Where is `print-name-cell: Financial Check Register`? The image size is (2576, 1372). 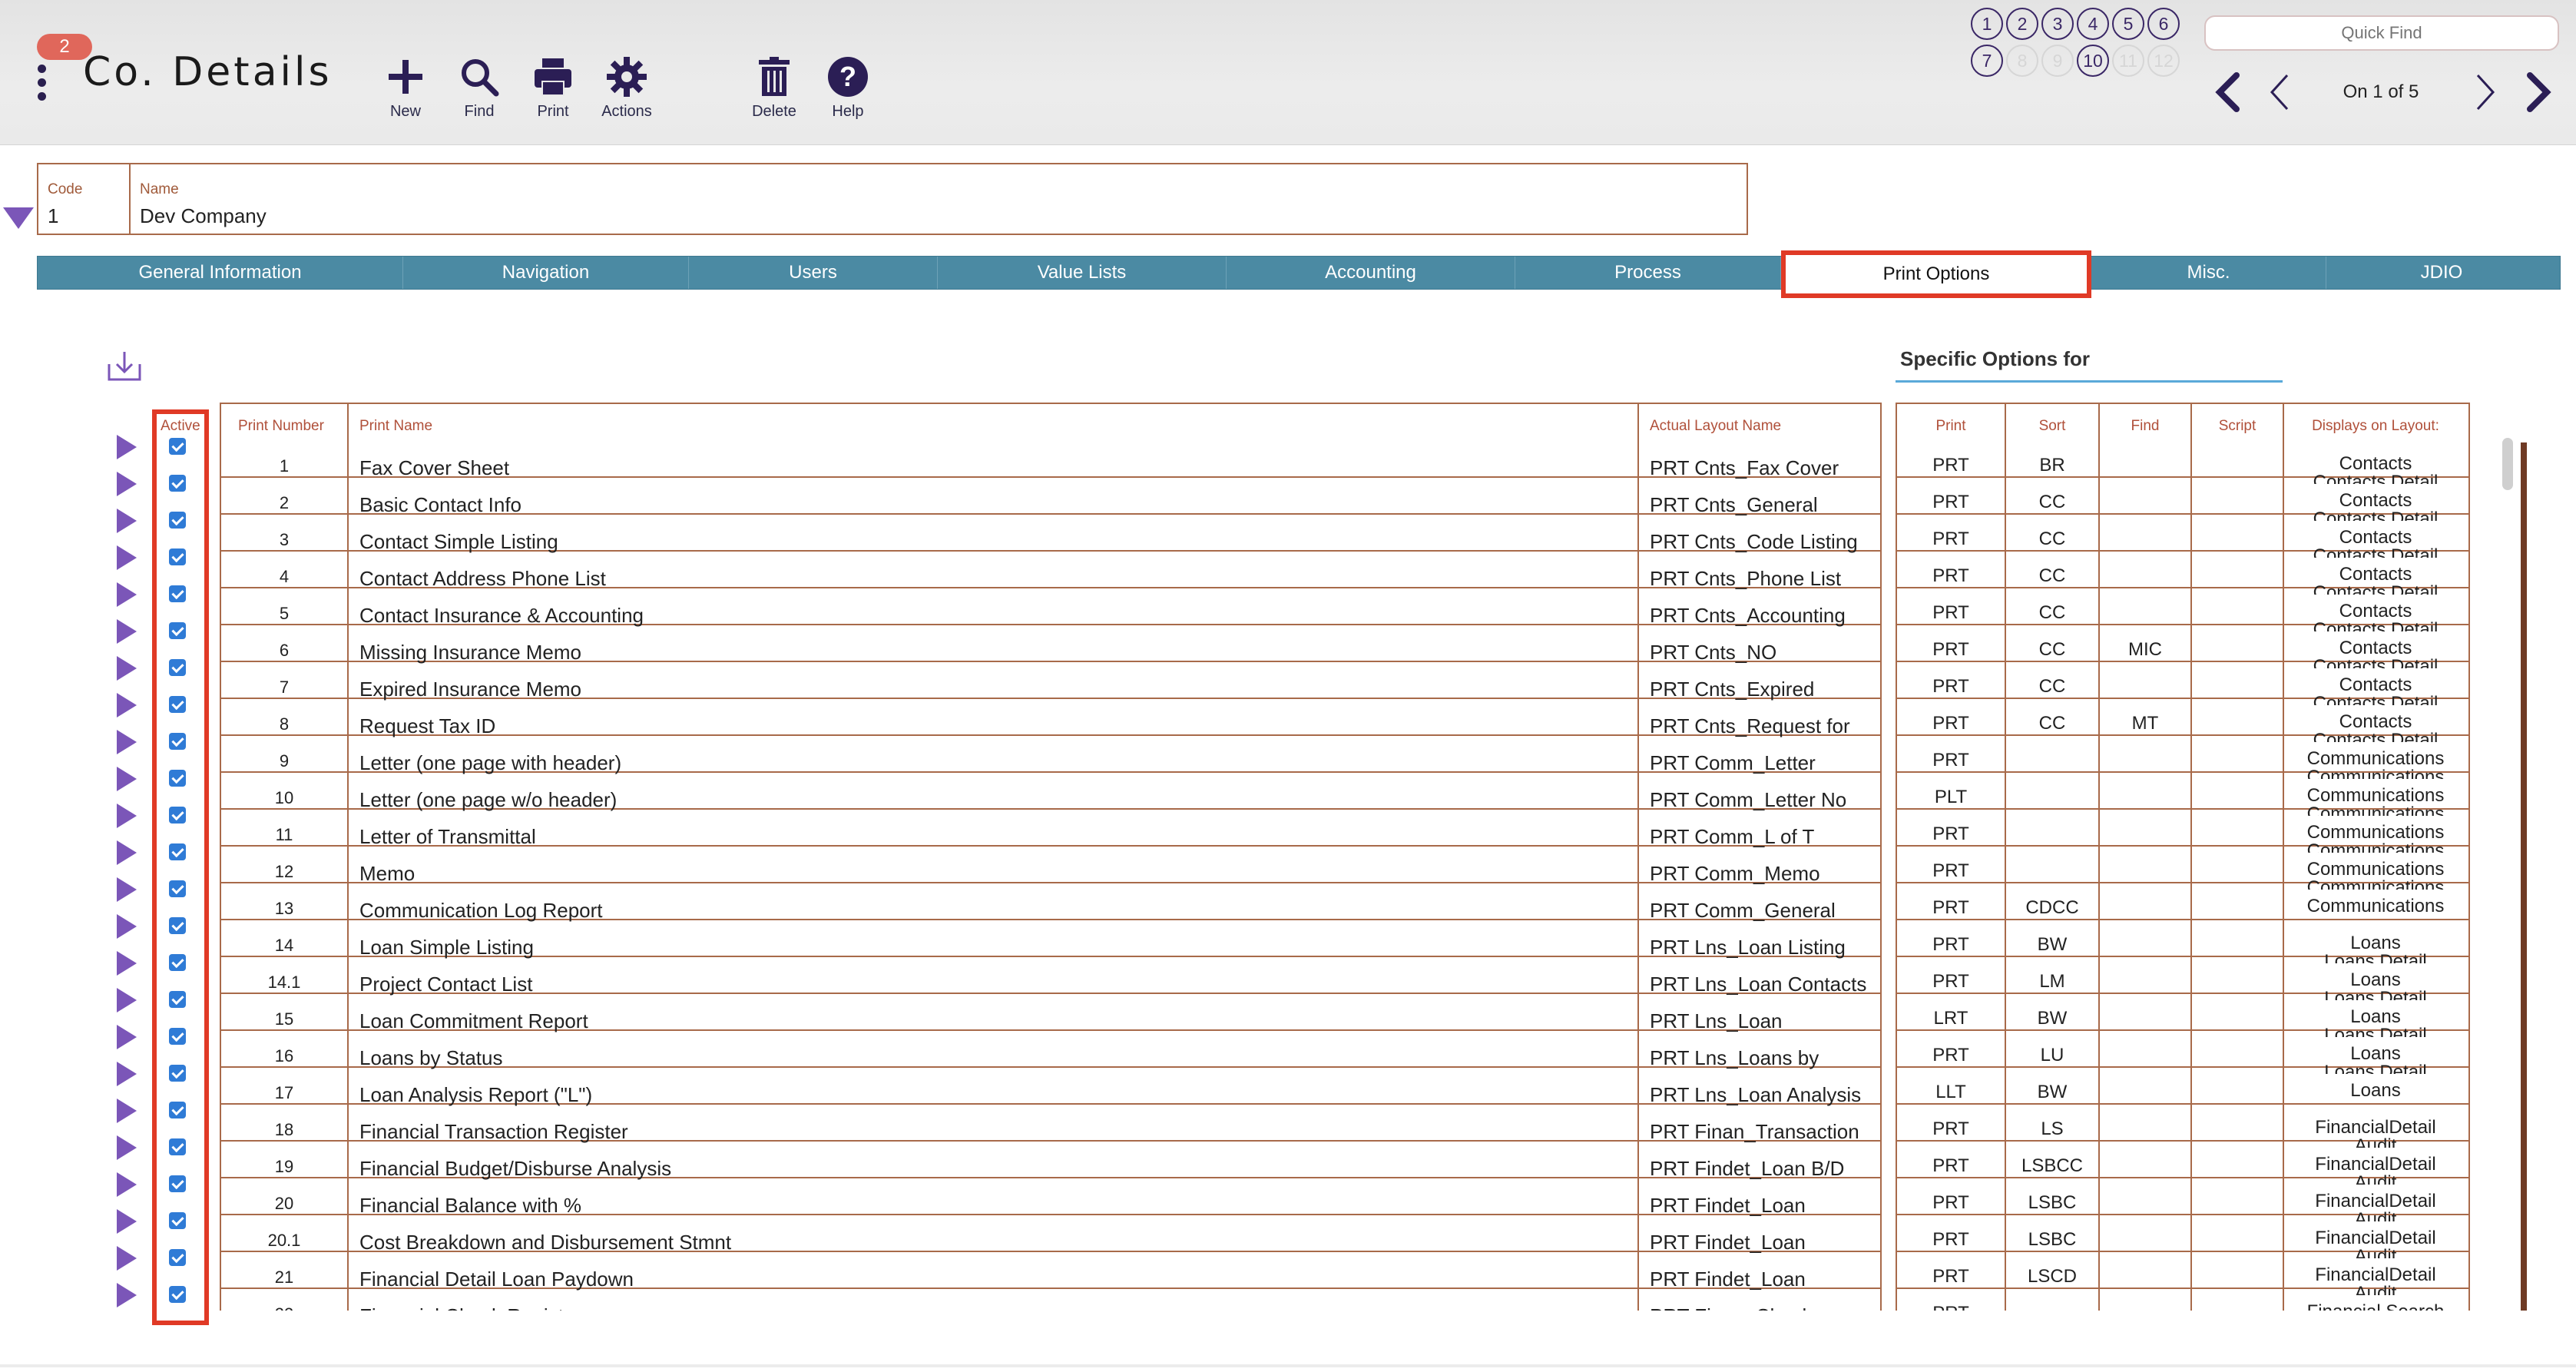 print-name-cell: Financial Check Register is located at coordinates (993, 1307).